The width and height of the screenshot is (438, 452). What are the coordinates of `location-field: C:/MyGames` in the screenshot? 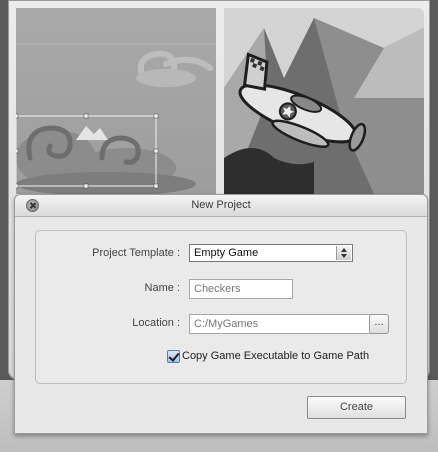 It's located at (283, 324).